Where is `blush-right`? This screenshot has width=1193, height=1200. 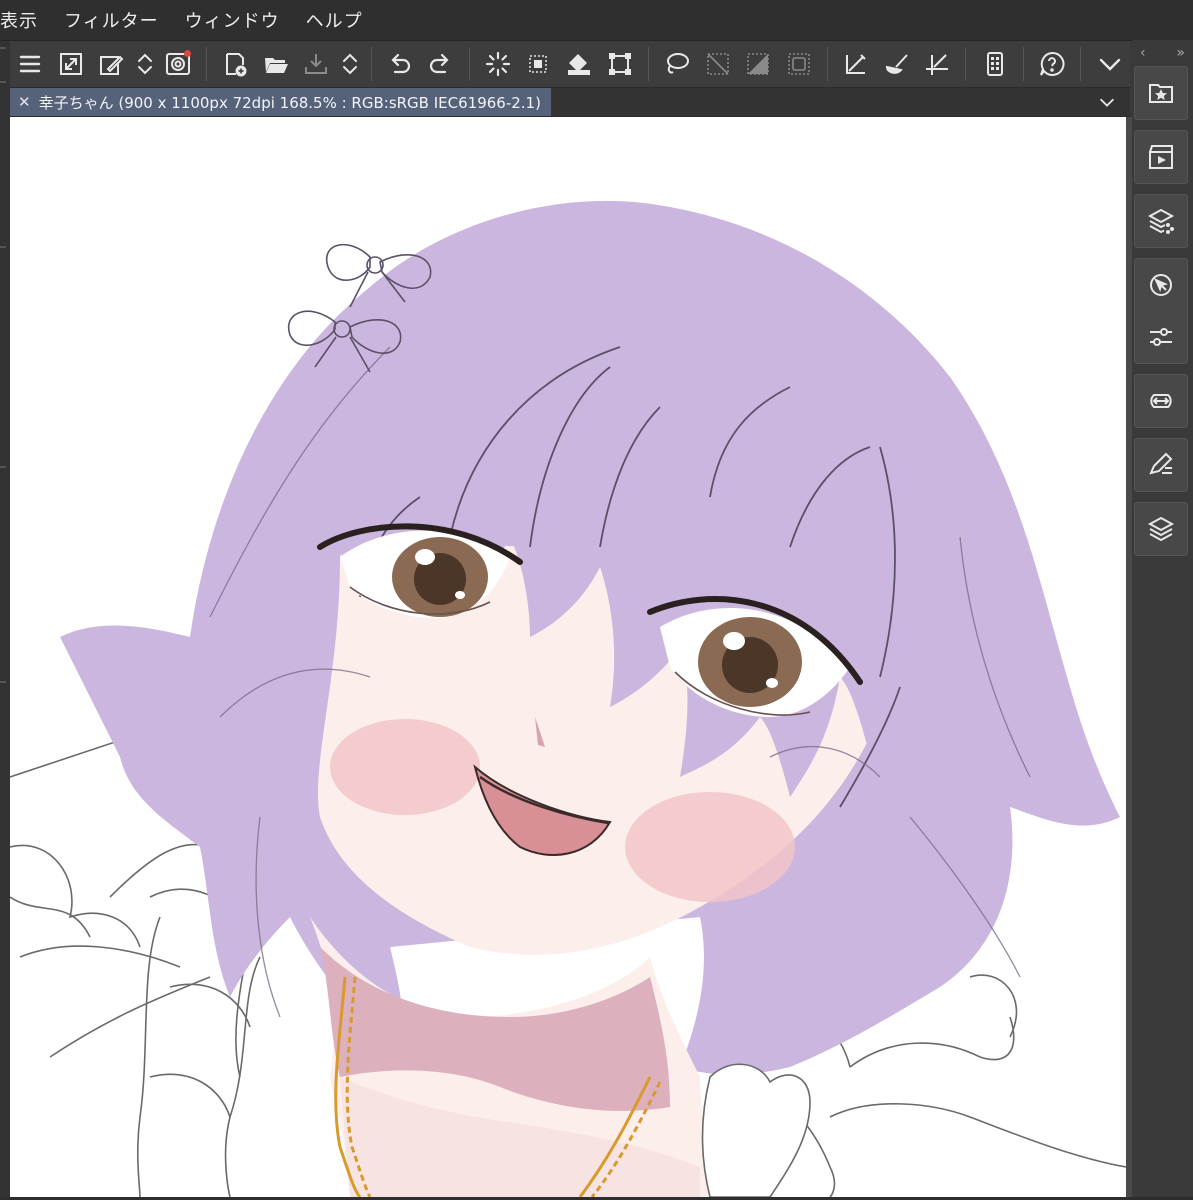 blush-right is located at coordinates (710, 847).